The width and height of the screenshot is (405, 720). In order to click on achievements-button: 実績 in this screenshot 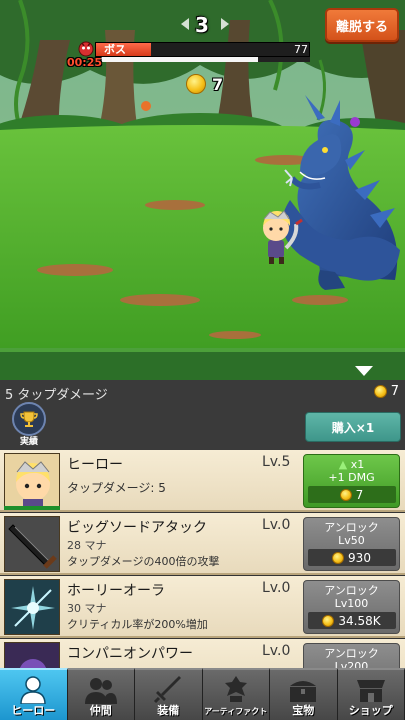, I will do `click(29, 424)`.